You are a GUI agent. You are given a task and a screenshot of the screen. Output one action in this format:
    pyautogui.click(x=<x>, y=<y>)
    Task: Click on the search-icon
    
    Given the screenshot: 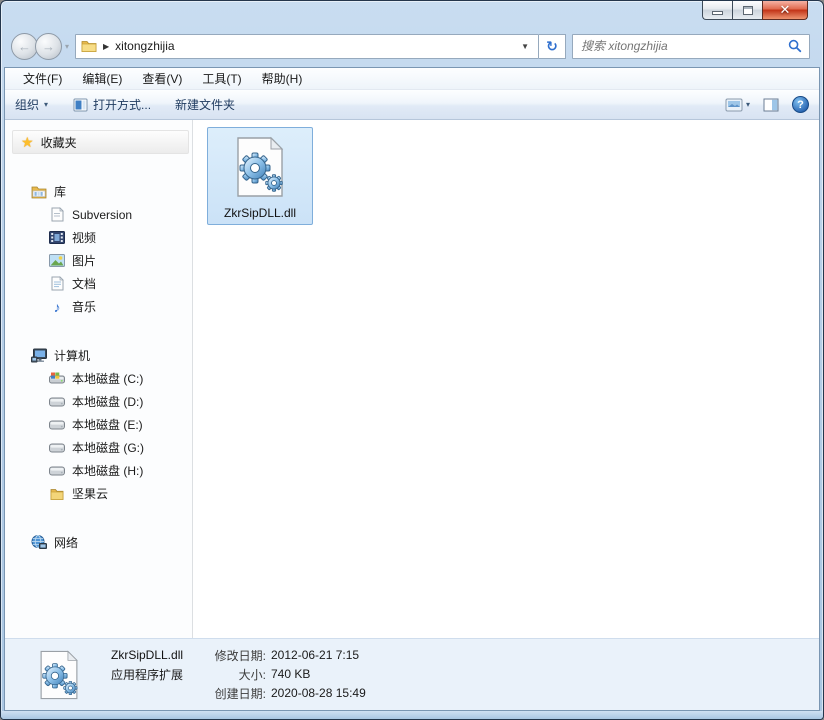 What is the action you would take?
    pyautogui.click(x=795, y=46)
    